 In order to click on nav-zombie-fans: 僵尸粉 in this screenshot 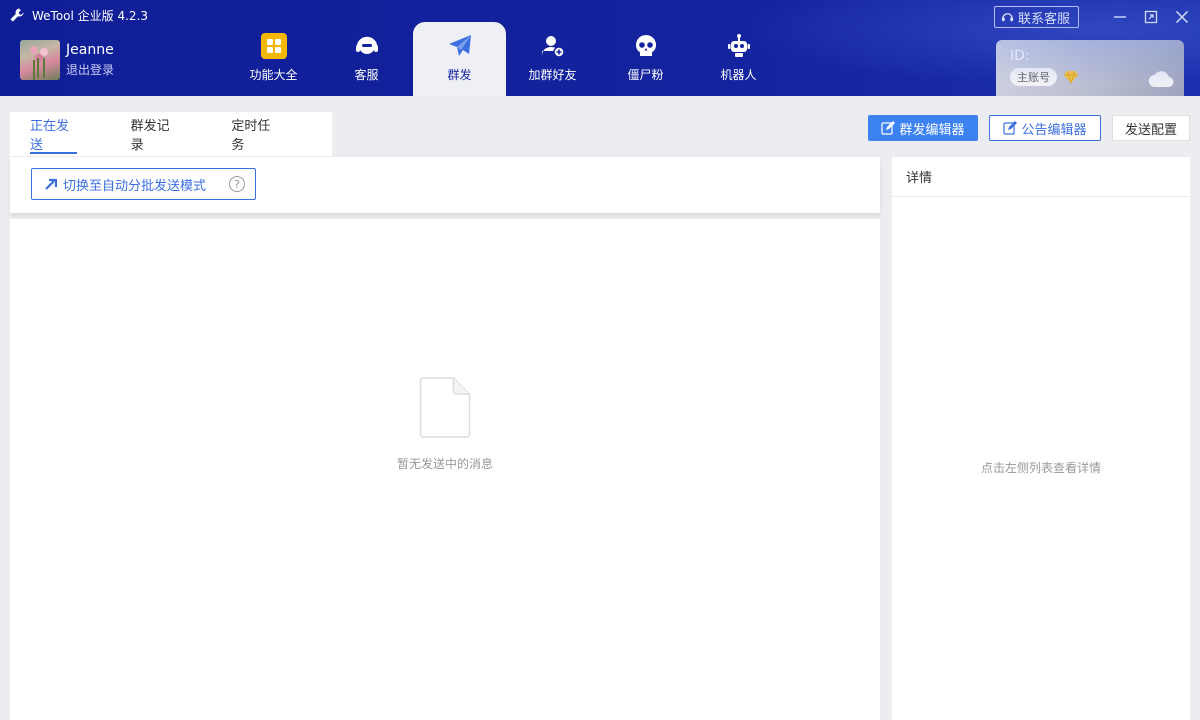, I will do `click(645, 59)`.